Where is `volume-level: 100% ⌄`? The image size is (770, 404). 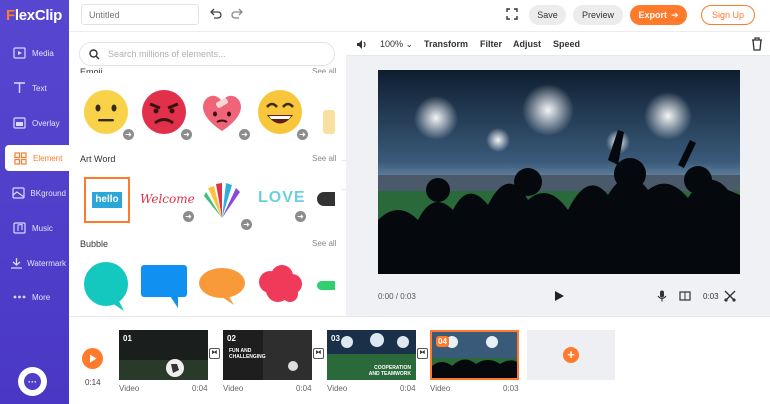 volume-level: 100% ⌄ is located at coordinates (396, 44).